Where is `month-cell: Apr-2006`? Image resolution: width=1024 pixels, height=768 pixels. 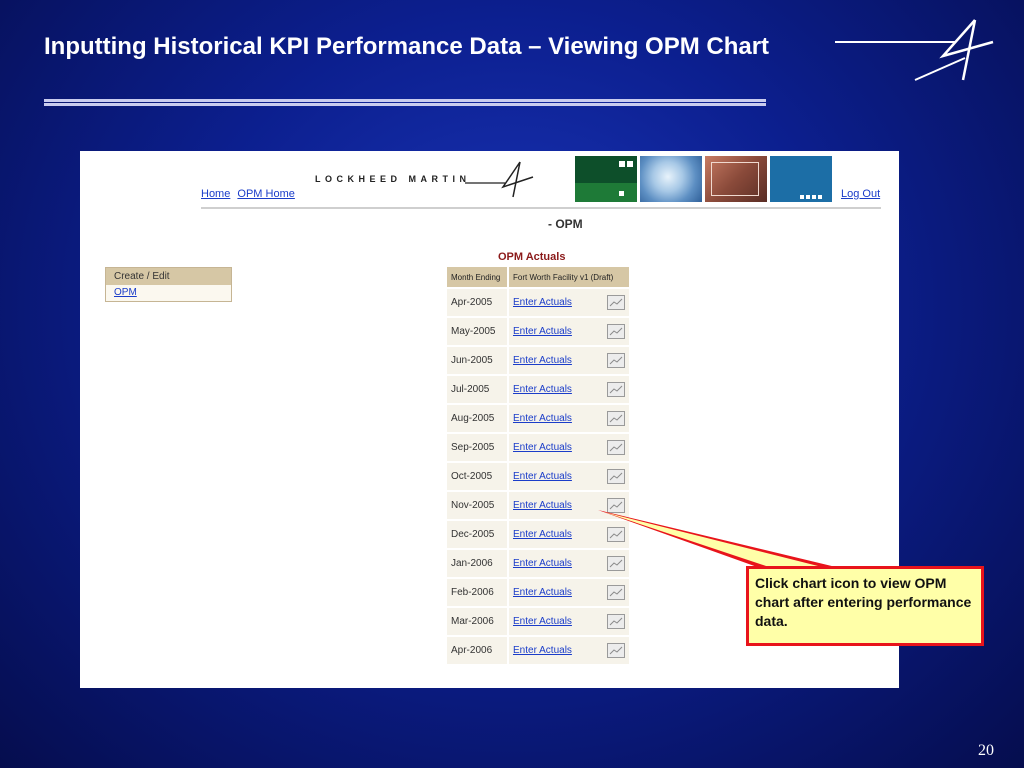
month-cell: Apr-2006 is located at coordinates (477, 650).